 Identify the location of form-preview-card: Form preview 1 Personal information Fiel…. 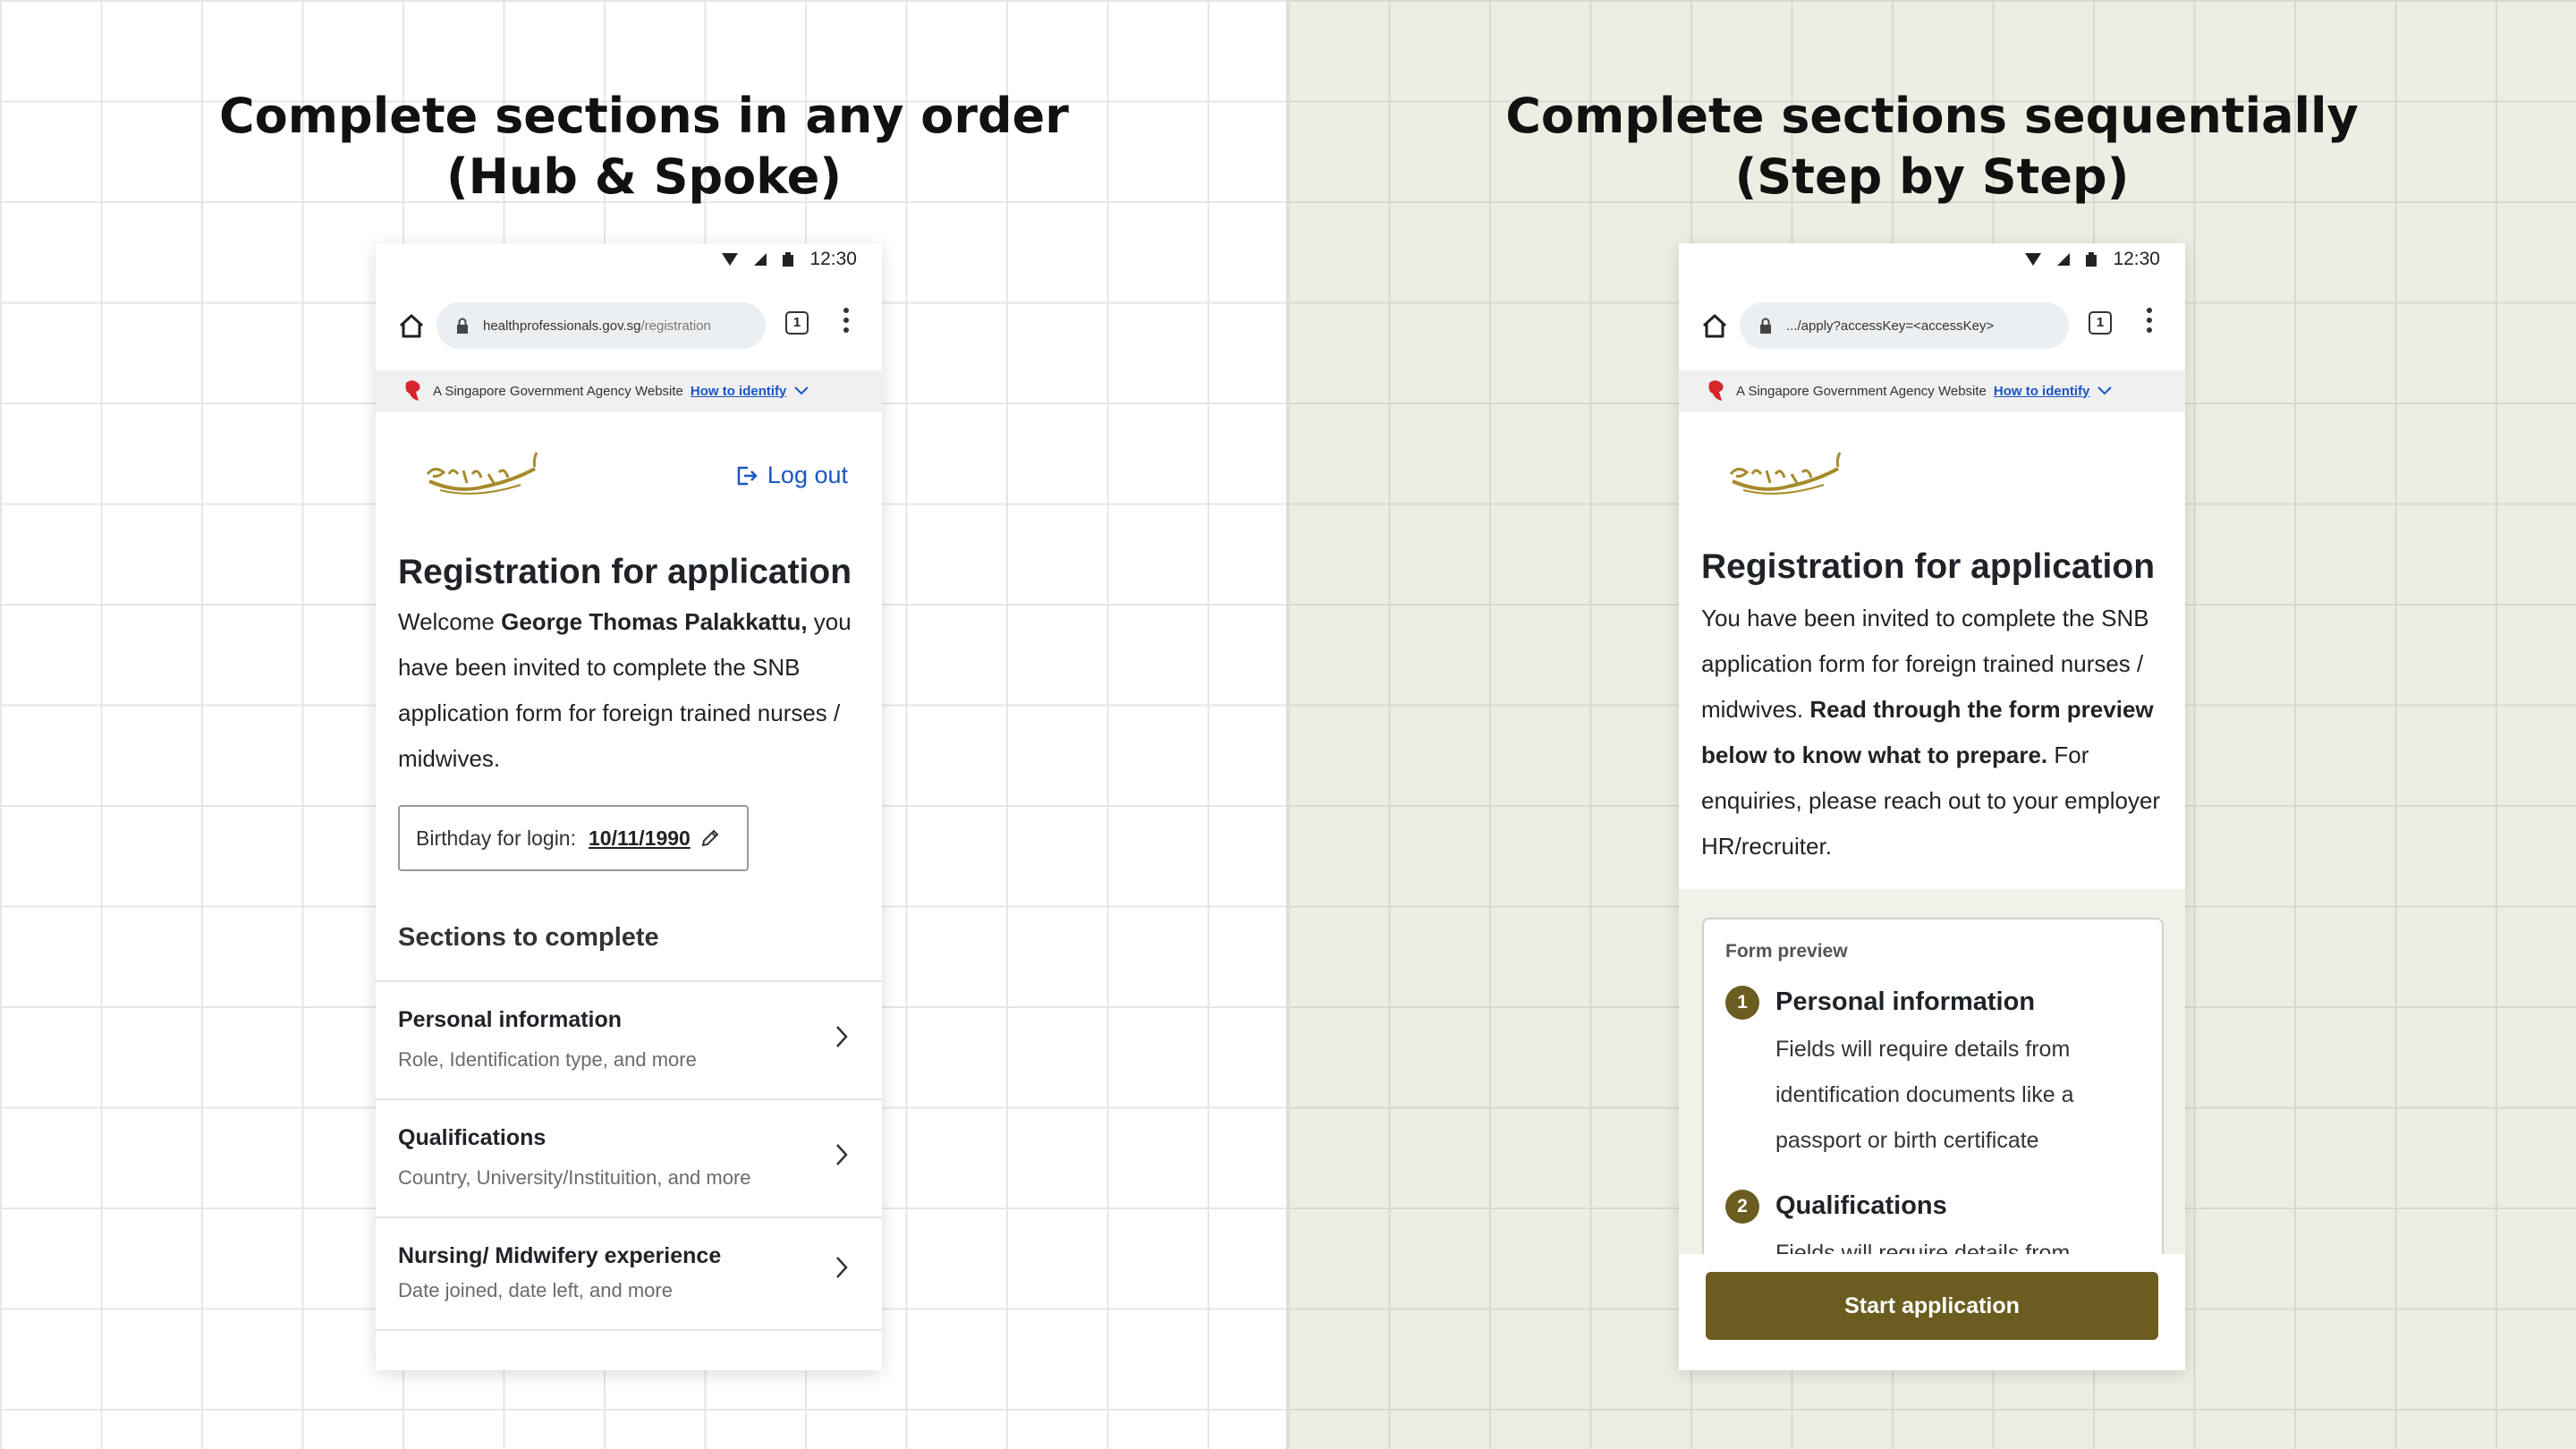
(1933, 1105).